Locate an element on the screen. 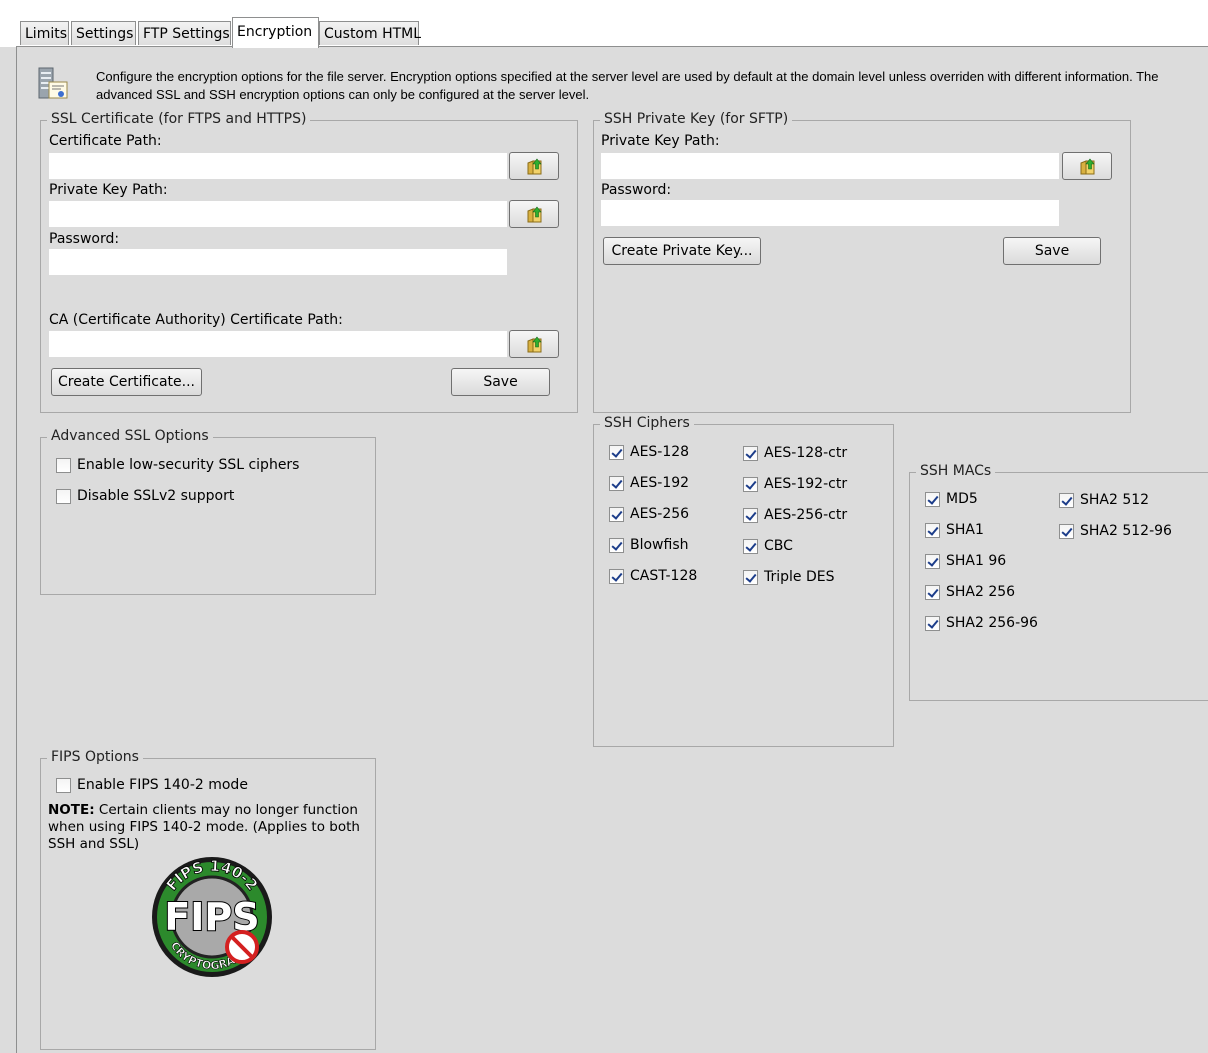  ssh-ciphers-group: SSH Ciphers is located at coordinates (743, 581).